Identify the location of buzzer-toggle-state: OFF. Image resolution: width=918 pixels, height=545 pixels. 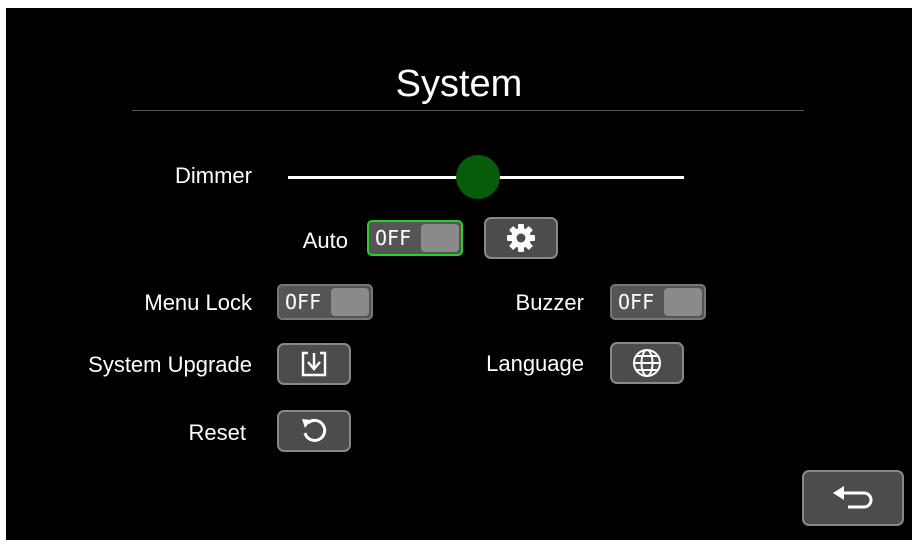
(636, 302).